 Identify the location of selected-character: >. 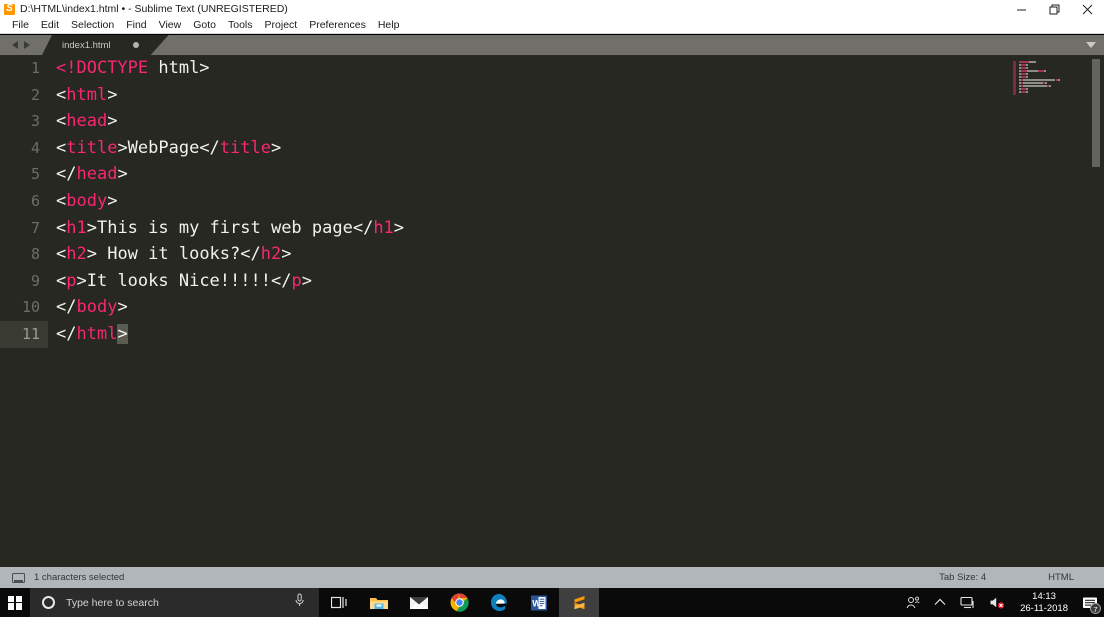
(122, 333).